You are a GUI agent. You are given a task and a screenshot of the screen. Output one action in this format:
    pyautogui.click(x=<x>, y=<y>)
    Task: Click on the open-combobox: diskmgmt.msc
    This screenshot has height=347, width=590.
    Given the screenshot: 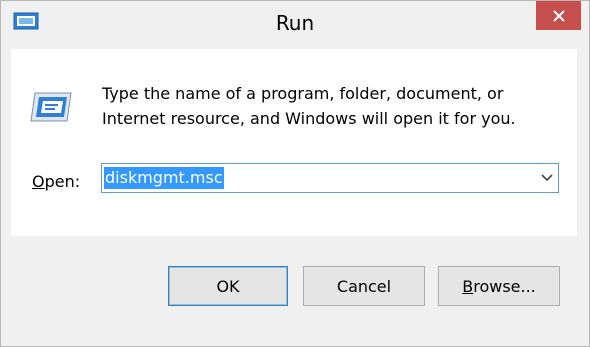 What is the action you would take?
    pyautogui.click(x=330, y=178)
    